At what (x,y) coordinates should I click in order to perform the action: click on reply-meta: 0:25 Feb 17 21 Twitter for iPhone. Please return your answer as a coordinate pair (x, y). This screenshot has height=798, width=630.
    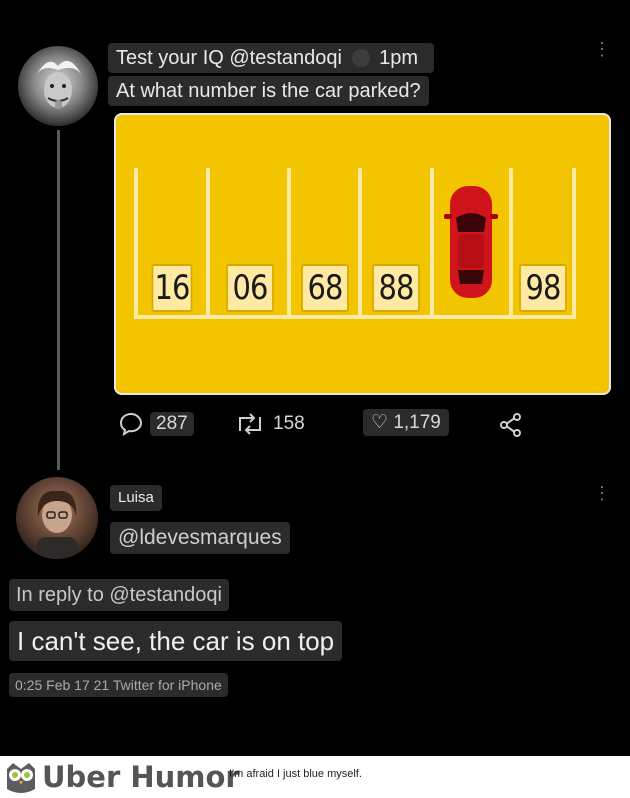
    Looking at the image, I should click on (118, 685).